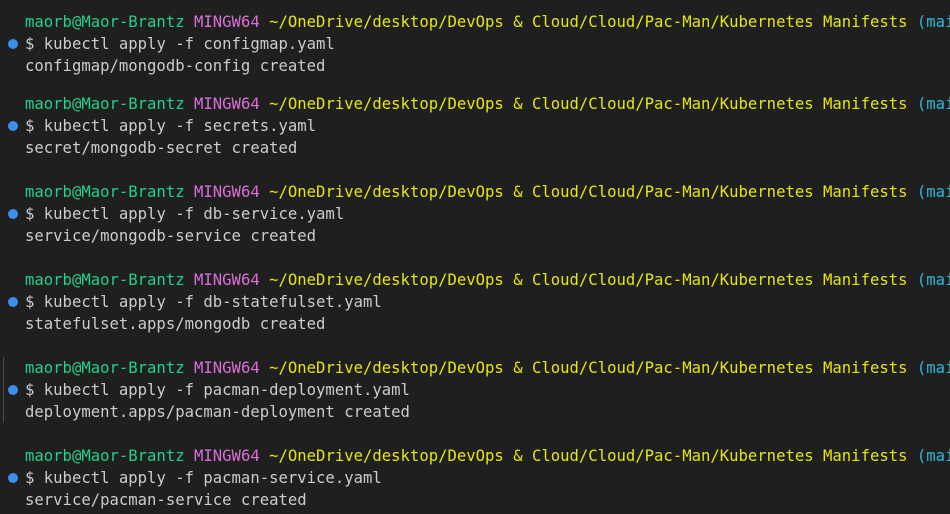 This screenshot has height=514, width=950. I want to click on command-text: kubectl apply -f pacman-deployment.yaml, so click(226, 390).